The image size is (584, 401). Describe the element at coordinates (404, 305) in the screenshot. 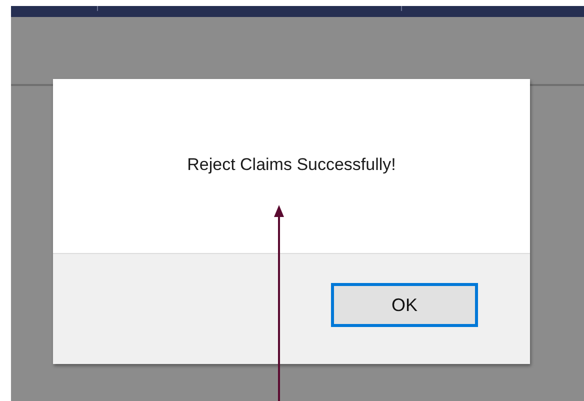

I see `ok-button: OK` at that location.